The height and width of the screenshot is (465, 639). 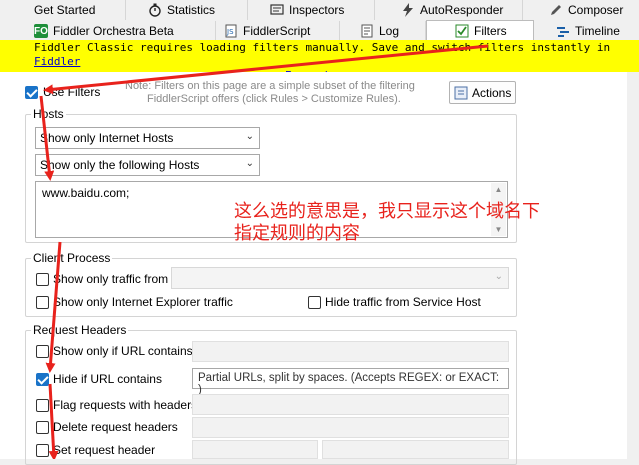 What do you see at coordinates (57, 61) in the screenshot?
I see `fiddler-link: Fiddler` at bounding box center [57, 61].